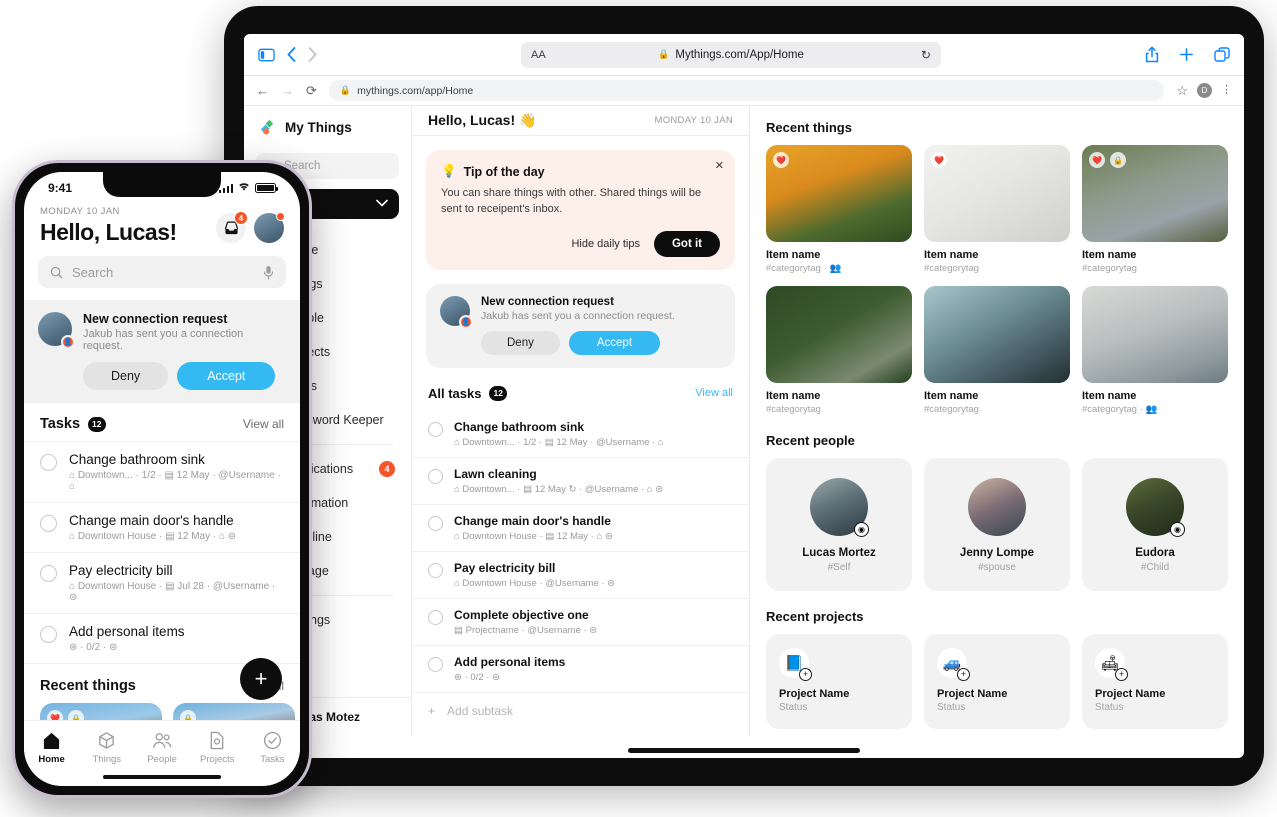  What do you see at coordinates (1204, 90) in the screenshot?
I see `chrome-profile-avatar: D` at bounding box center [1204, 90].